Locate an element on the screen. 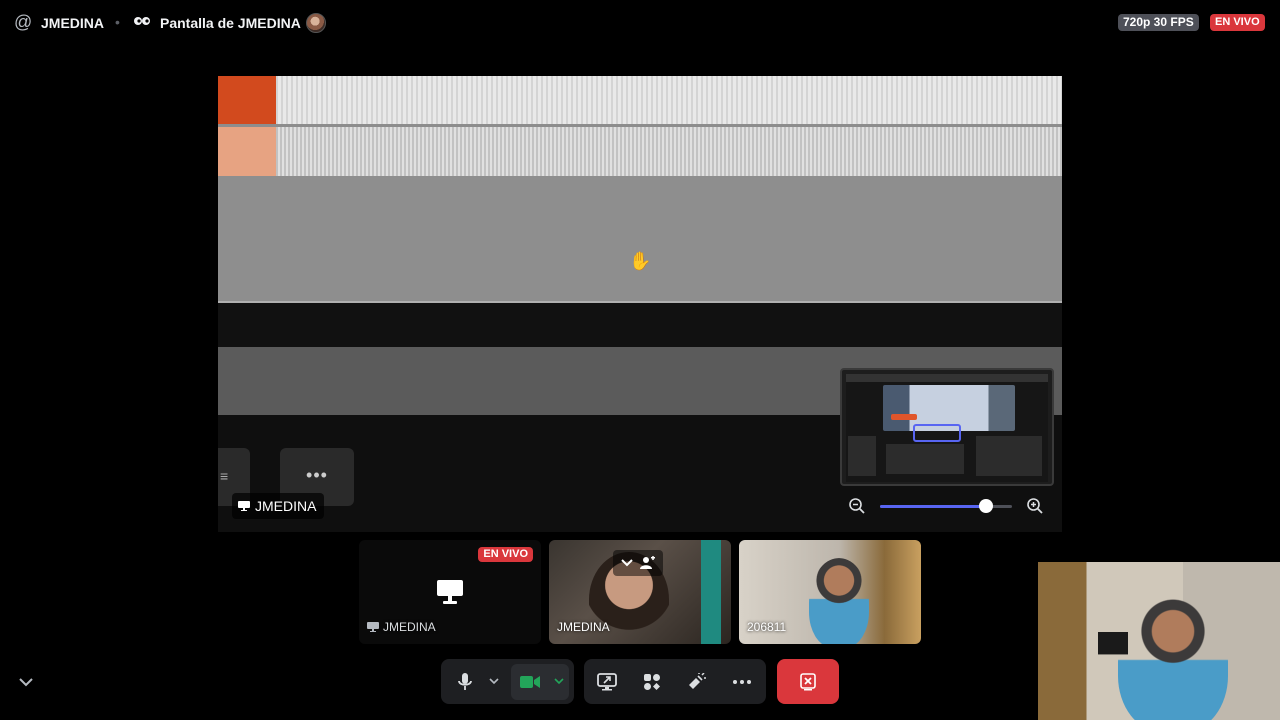  stream-eyes-icon is located at coordinates (142, 21).